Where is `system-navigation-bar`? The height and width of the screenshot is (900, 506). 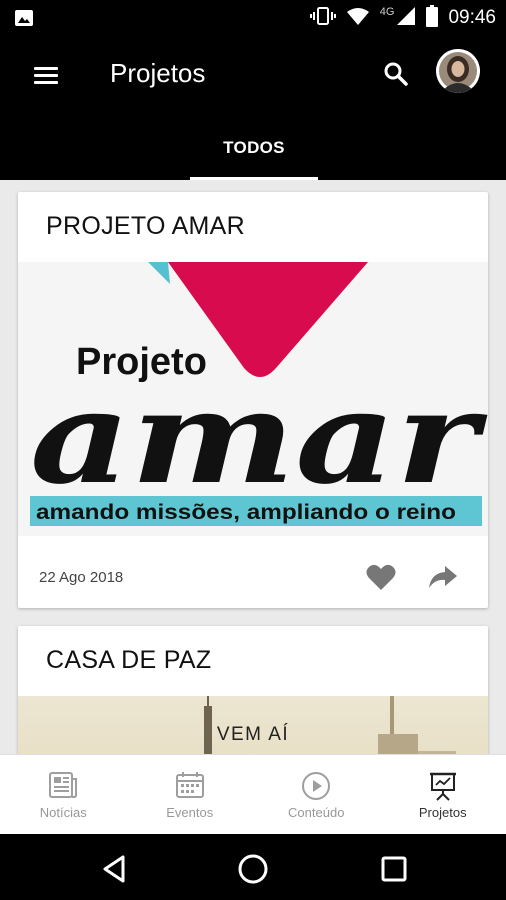
system-navigation-bar is located at coordinates (253, 867).